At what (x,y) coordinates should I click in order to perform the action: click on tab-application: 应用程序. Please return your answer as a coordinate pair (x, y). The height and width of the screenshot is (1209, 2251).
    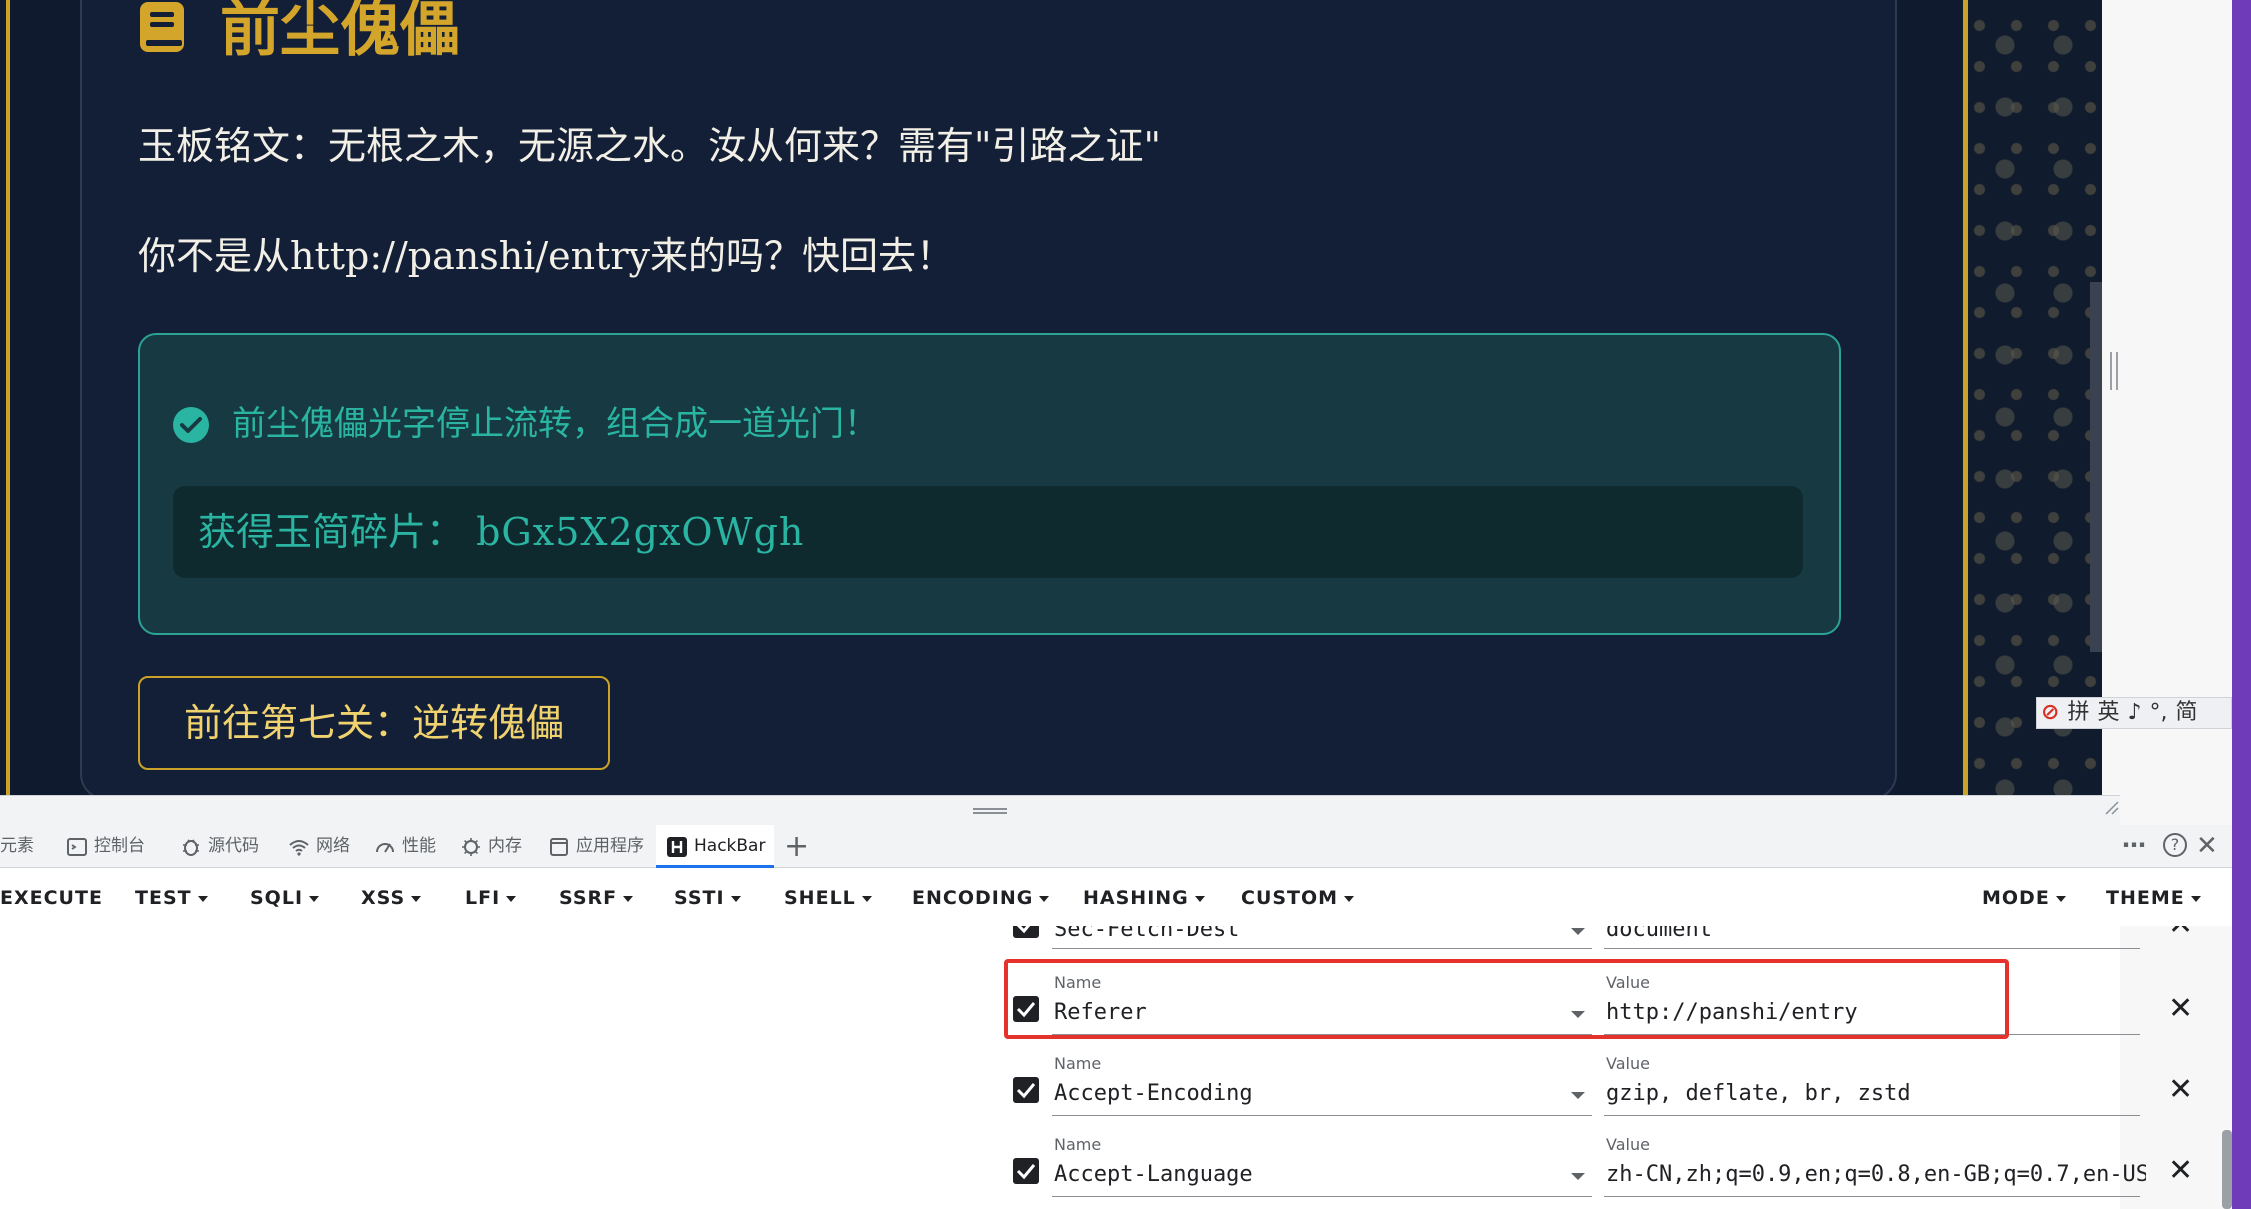
    Looking at the image, I should click on (596, 846).